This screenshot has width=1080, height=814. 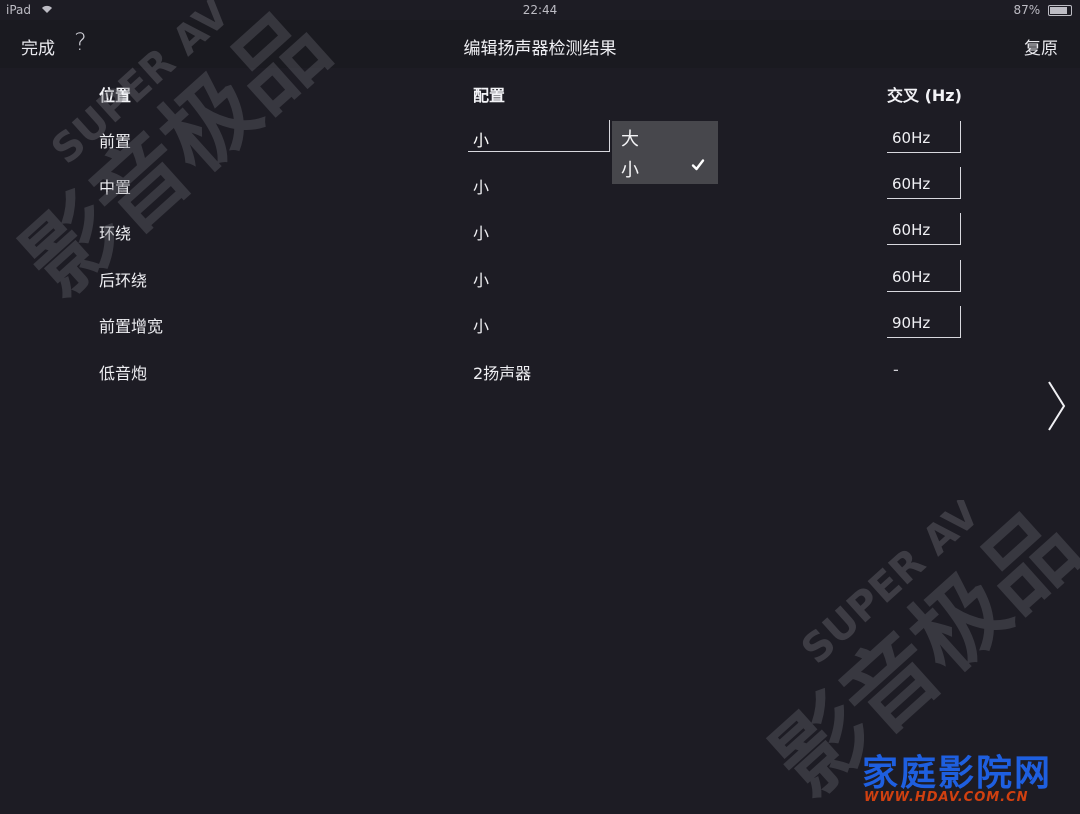 What do you see at coordinates (896, 369) in the screenshot?
I see `crossover-value-subwoofer: -` at bounding box center [896, 369].